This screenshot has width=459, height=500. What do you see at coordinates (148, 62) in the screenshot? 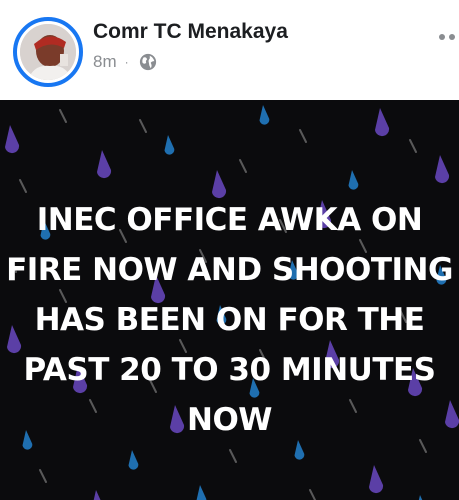
I see `globe-icon` at bounding box center [148, 62].